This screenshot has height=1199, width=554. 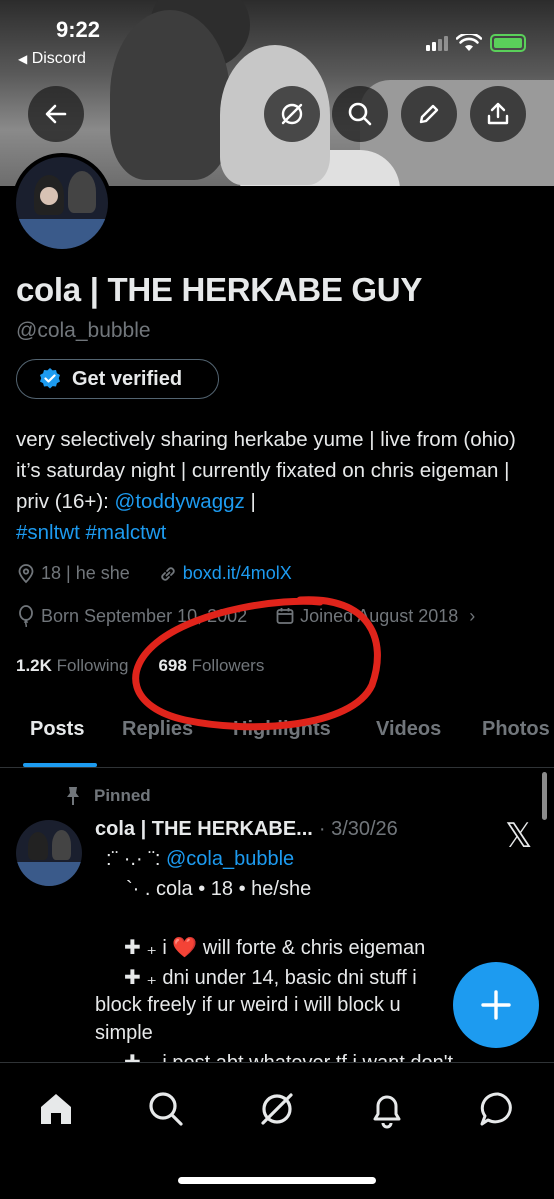 I want to click on home-icon, so click(x=56, y=1109).